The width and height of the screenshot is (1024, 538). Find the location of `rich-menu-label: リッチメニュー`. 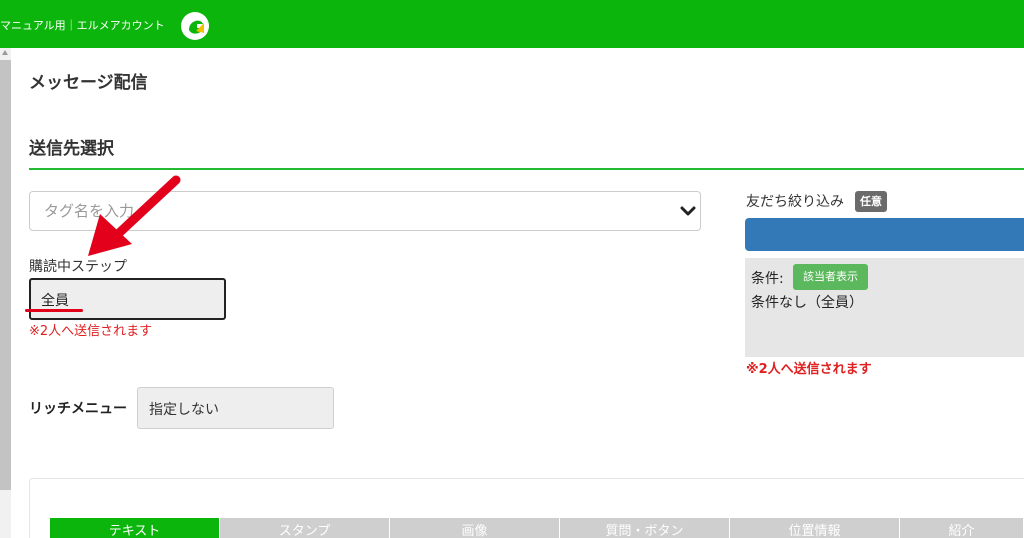

rich-menu-label: リッチメニュー is located at coordinates (78, 409).